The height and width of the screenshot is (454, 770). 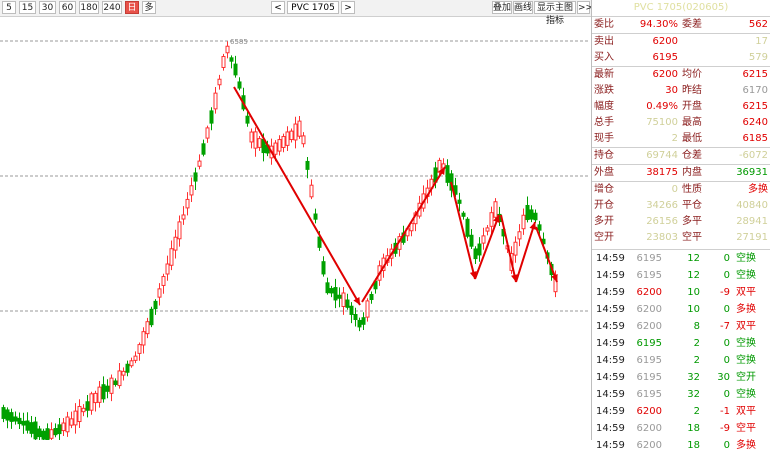 I want to click on tick-price: 6195, so click(x=649, y=377).